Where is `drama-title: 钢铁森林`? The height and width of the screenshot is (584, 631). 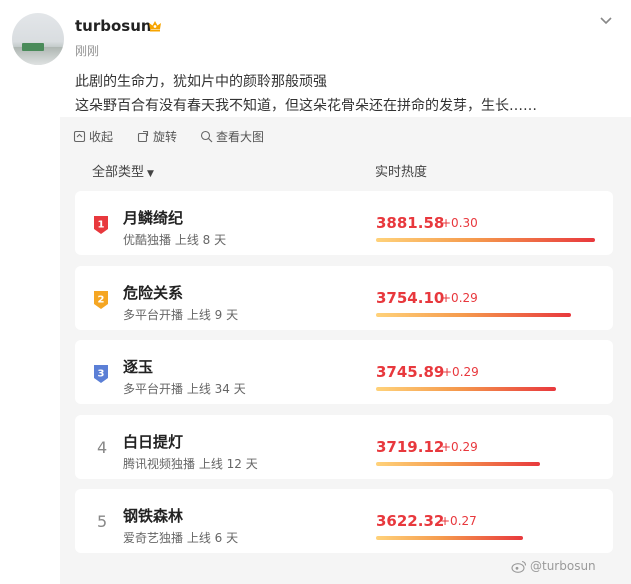
drama-title: 钢铁森林 is located at coordinates (153, 516).